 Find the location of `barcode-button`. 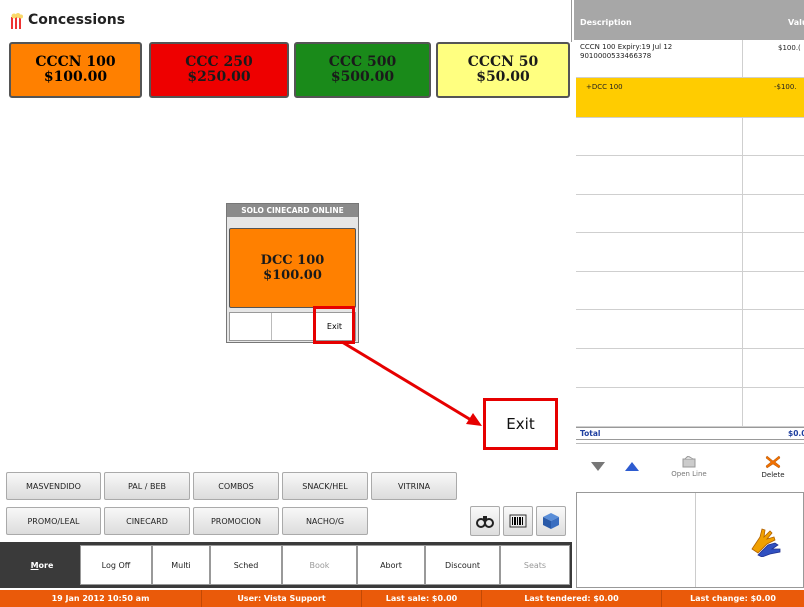

barcode-button is located at coordinates (518, 521).